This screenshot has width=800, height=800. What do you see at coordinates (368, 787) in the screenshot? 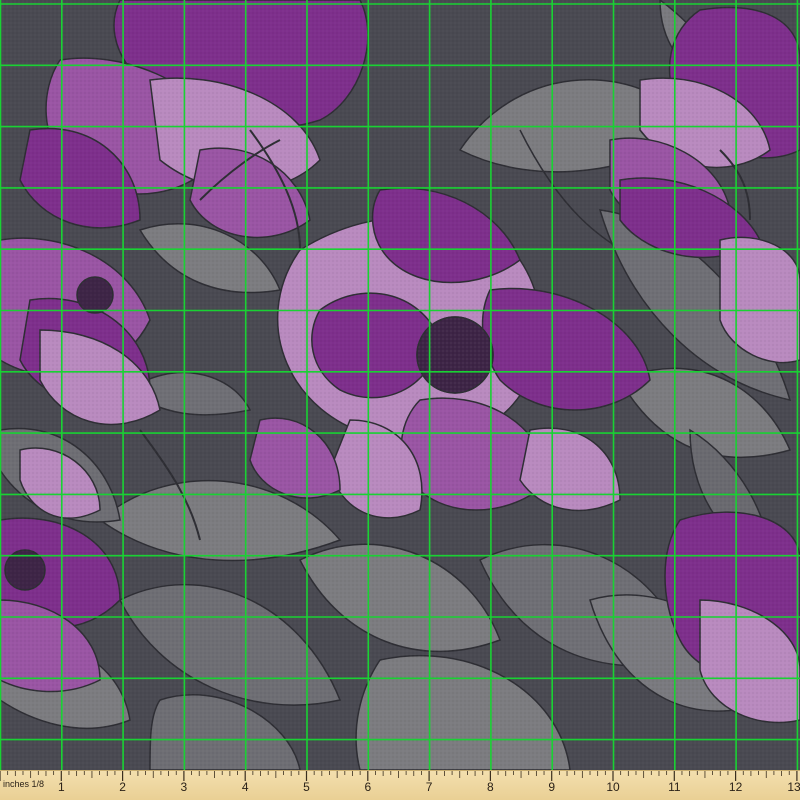
I see `ruler-number: 6` at bounding box center [368, 787].